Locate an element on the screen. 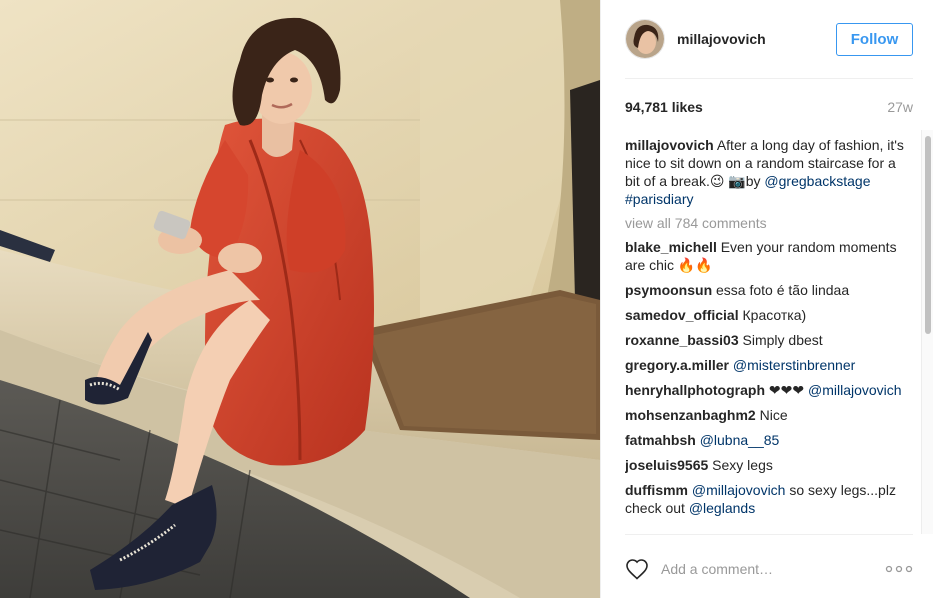 This screenshot has height=598, width=936. list-item: joseluis9565 Sexy legs is located at coordinates (768, 465).